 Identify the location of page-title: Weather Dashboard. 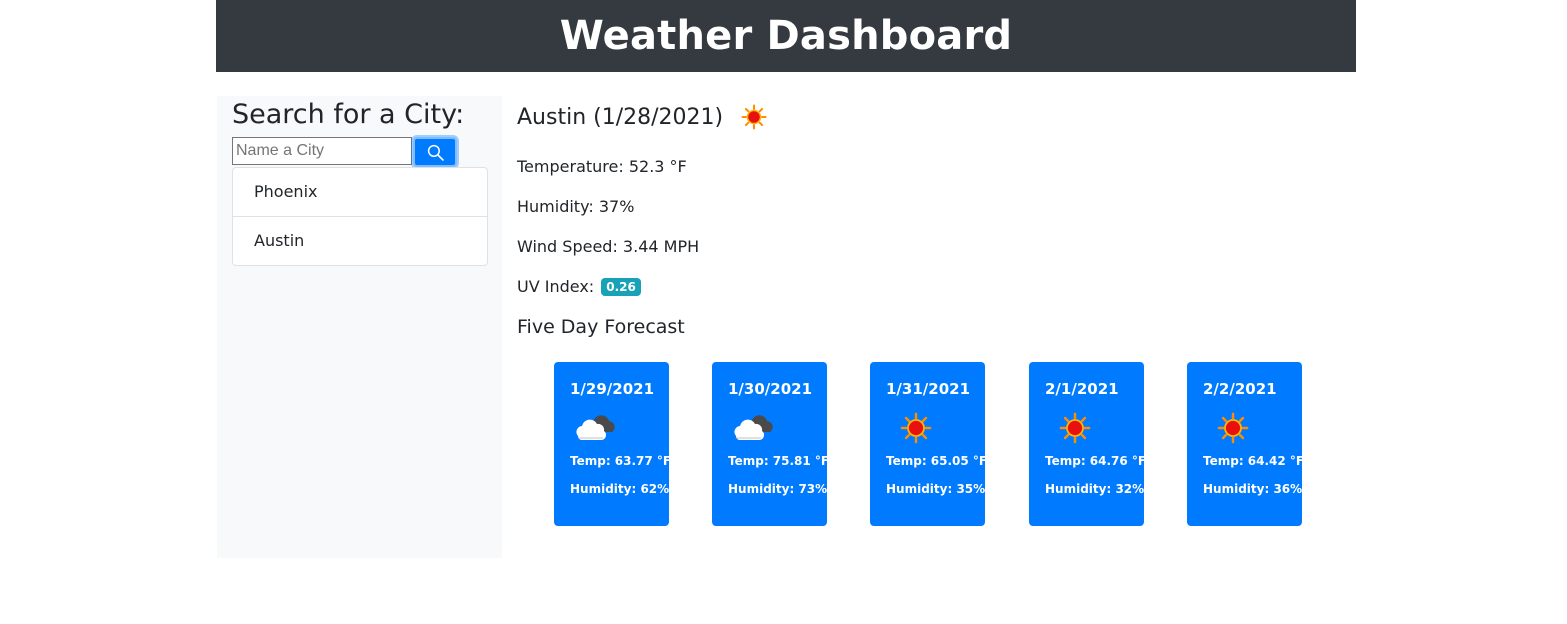
(786, 36).